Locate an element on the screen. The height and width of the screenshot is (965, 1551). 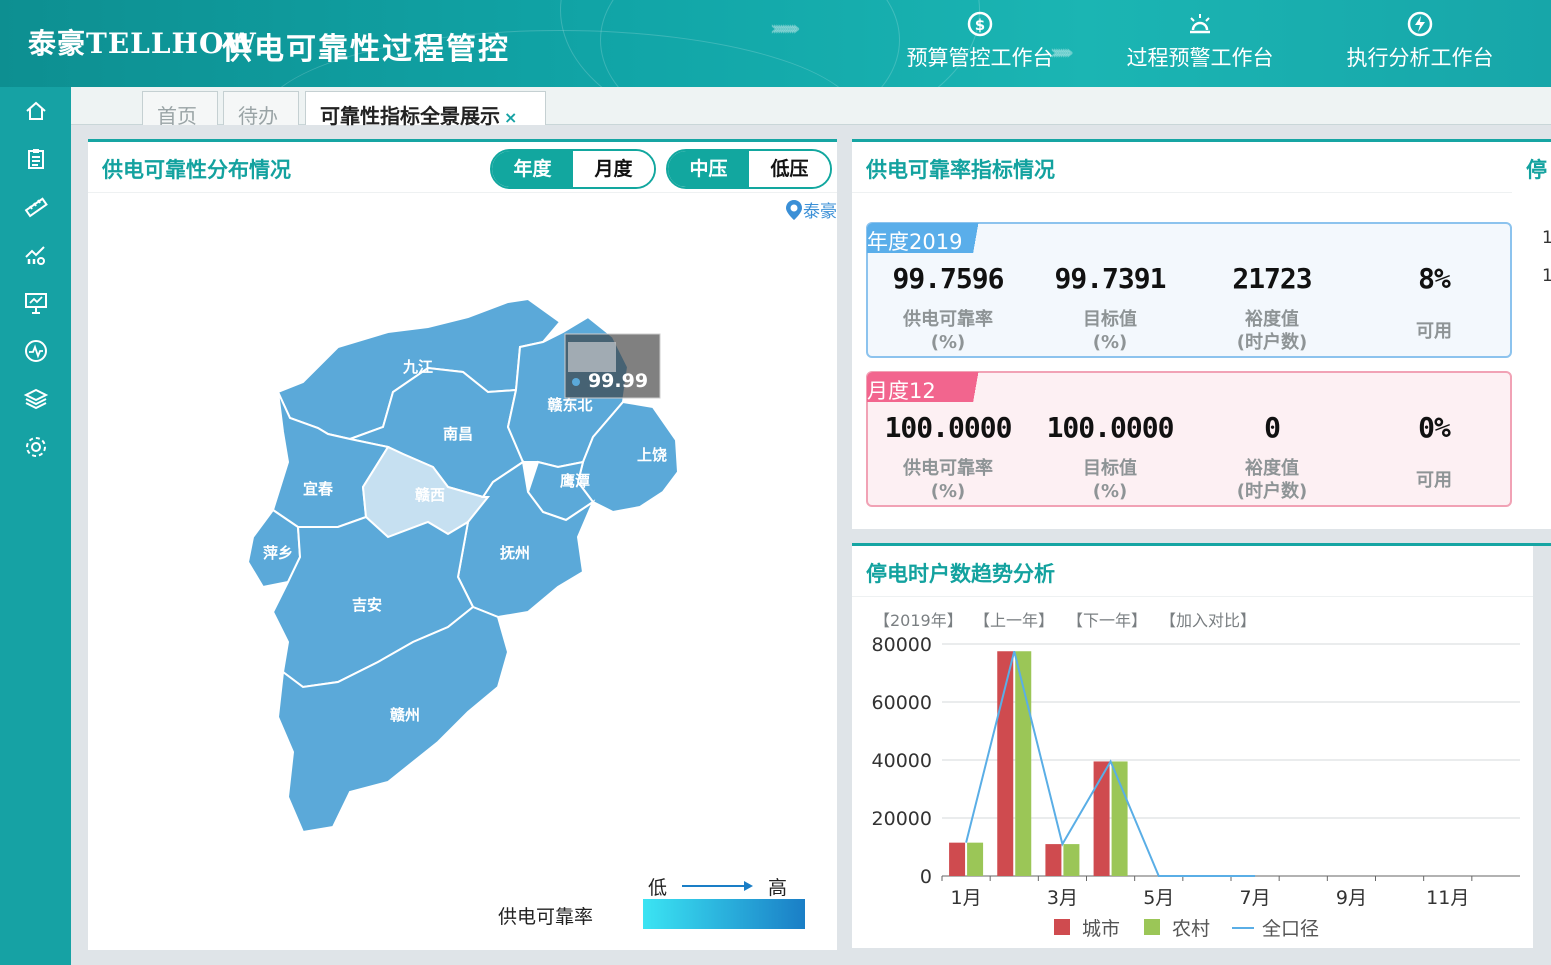
legend-swatch-农村 is located at coordinates (1152, 927).